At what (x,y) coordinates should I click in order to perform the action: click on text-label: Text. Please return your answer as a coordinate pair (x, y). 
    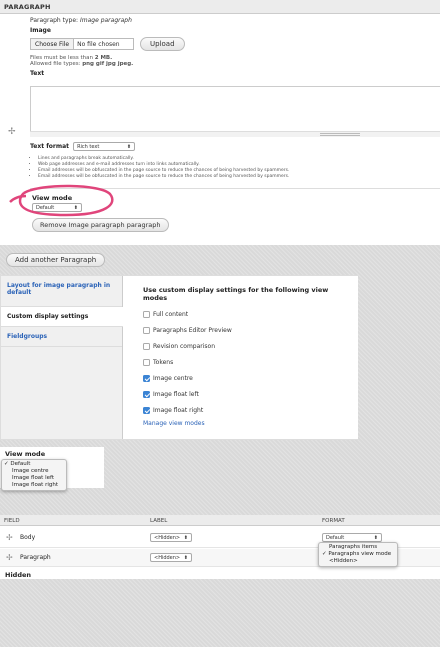
    Looking at the image, I should click on (37, 73).